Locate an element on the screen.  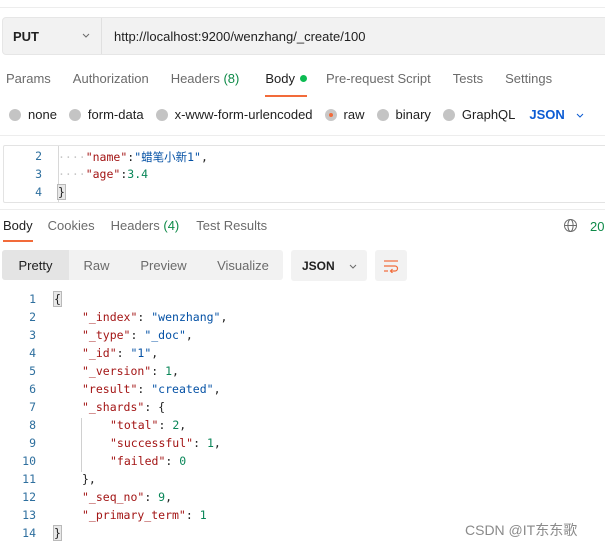
response-tabs: Body Cookies Headers (4) Test Results is located at coordinates (143, 230).